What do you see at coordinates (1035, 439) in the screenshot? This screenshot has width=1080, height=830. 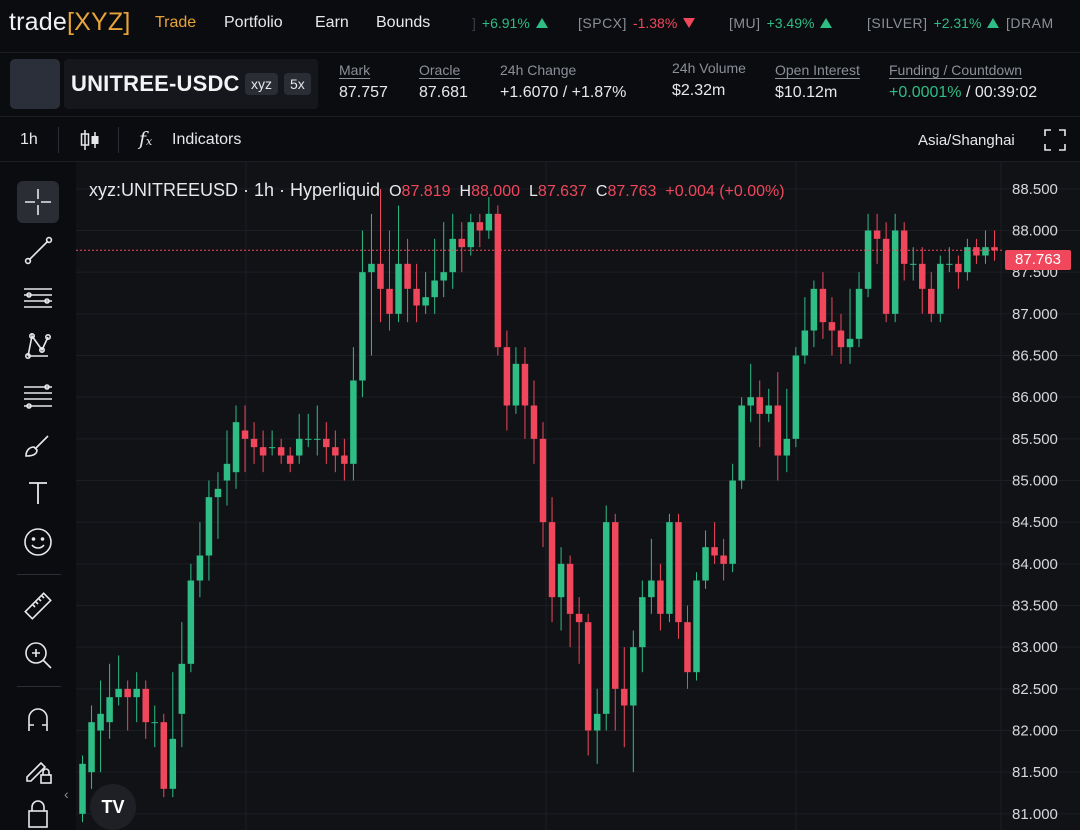 I see `y-tick-label: 85.500` at bounding box center [1035, 439].